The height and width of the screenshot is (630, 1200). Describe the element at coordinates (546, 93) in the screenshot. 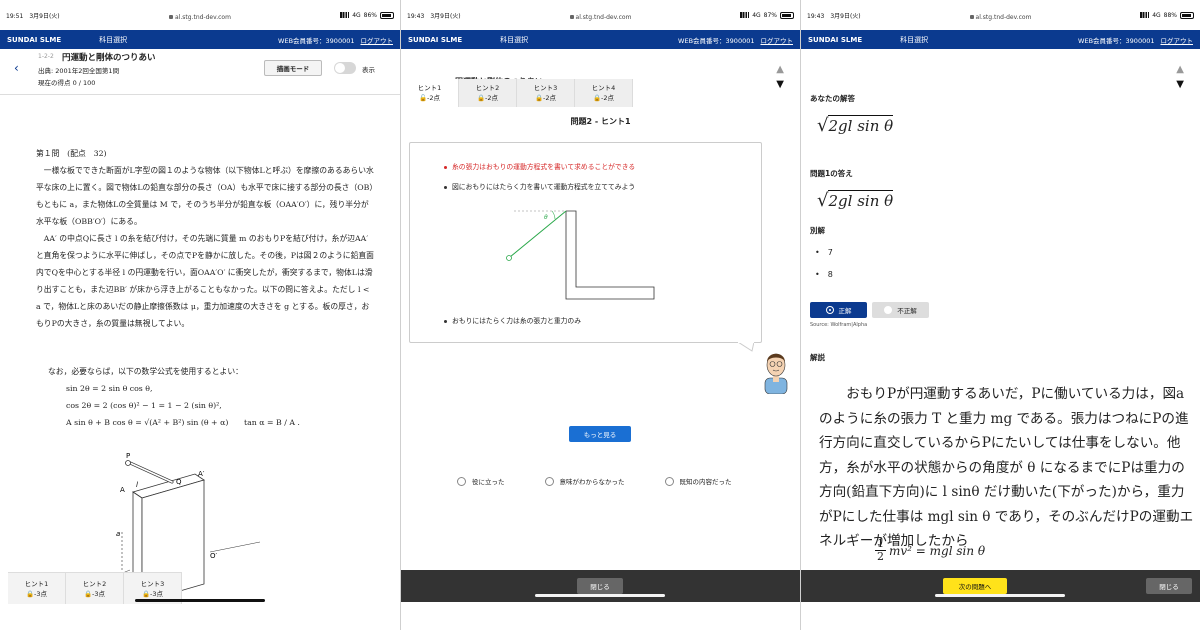

I see `hint-tab-3: ヒント3 🔒-2点` at that location.